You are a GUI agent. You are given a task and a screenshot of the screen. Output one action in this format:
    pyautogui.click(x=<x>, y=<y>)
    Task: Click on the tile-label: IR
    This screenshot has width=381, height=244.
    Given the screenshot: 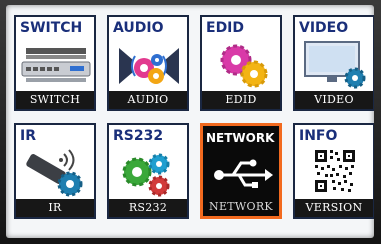 What is the action you would take?
    pyautogui.click(x=55, y=208)
    